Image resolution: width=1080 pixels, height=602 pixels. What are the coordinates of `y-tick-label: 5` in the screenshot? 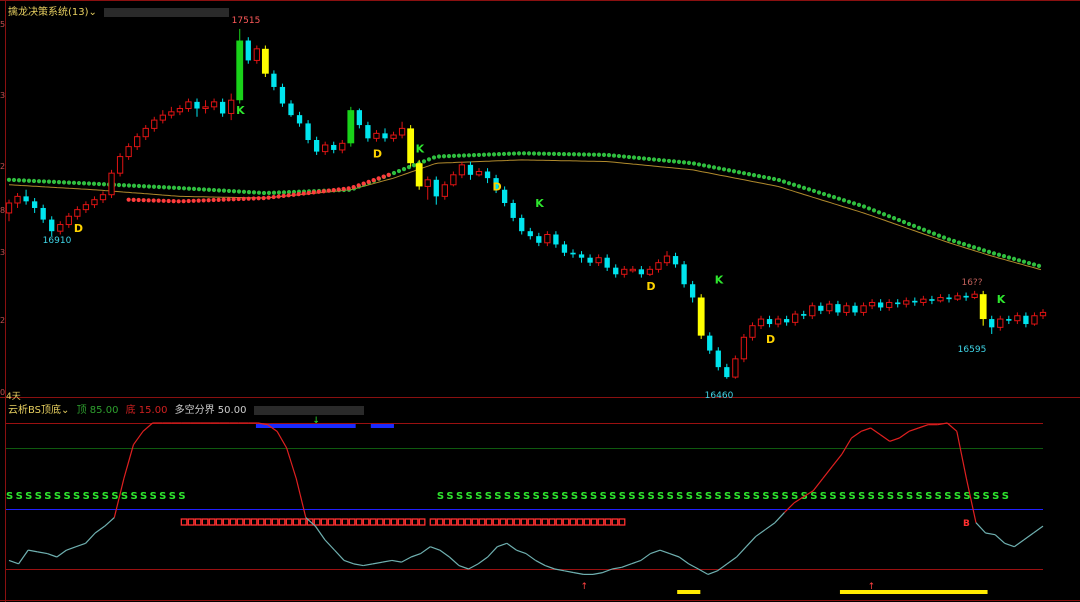 It's located at (2, 24).